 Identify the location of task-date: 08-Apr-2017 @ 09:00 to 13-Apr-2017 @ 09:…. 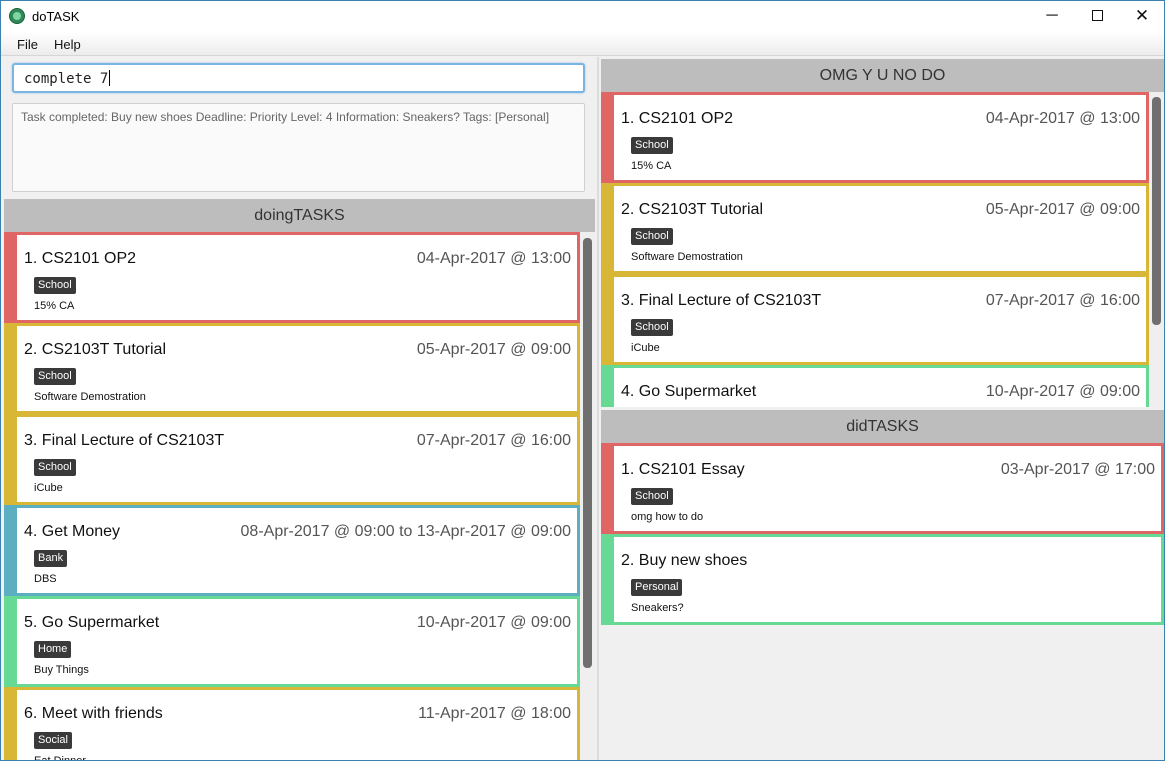
(405, 531).